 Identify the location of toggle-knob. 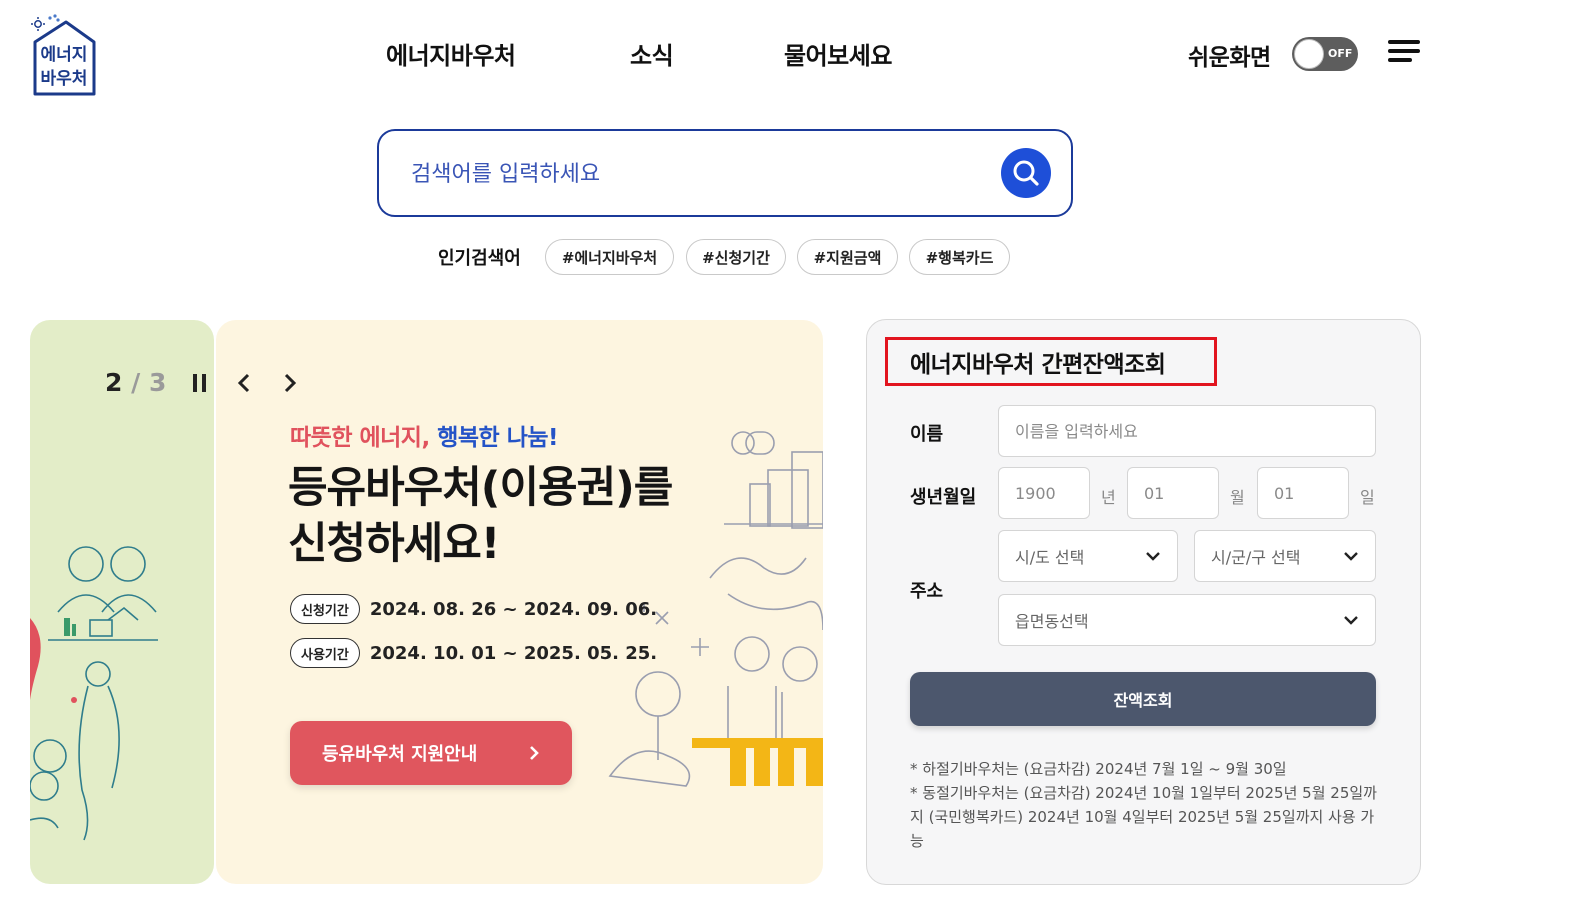
(1309, 54).